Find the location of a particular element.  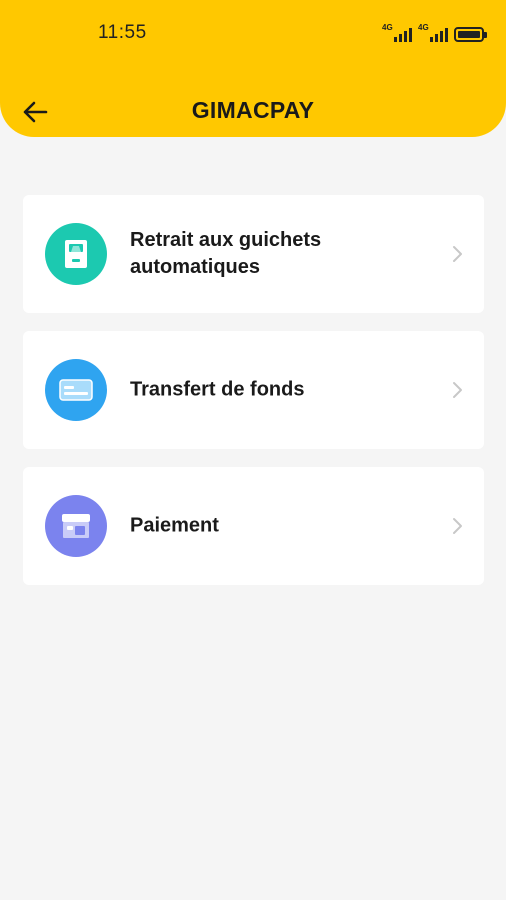

battery-icon is located at coordinates (470, 34).